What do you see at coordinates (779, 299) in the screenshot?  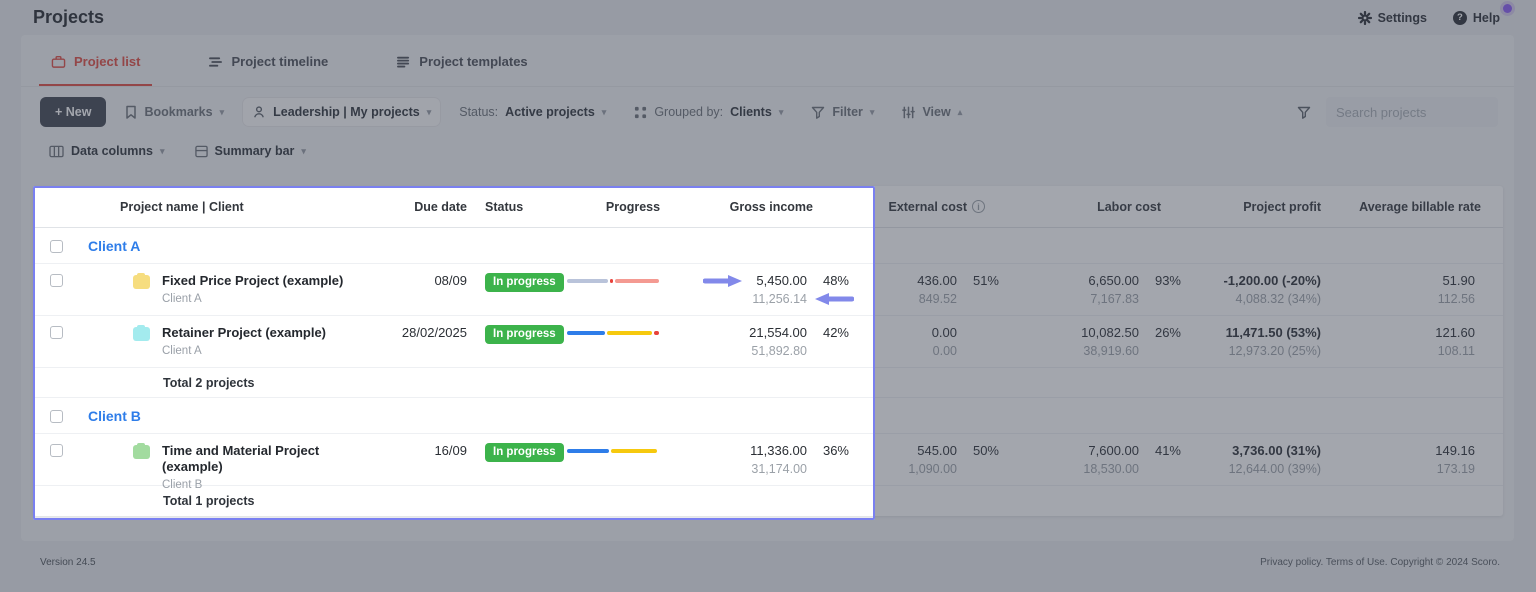 I see `gross-sub: 11,256.14` at bounding box center [779, 299].